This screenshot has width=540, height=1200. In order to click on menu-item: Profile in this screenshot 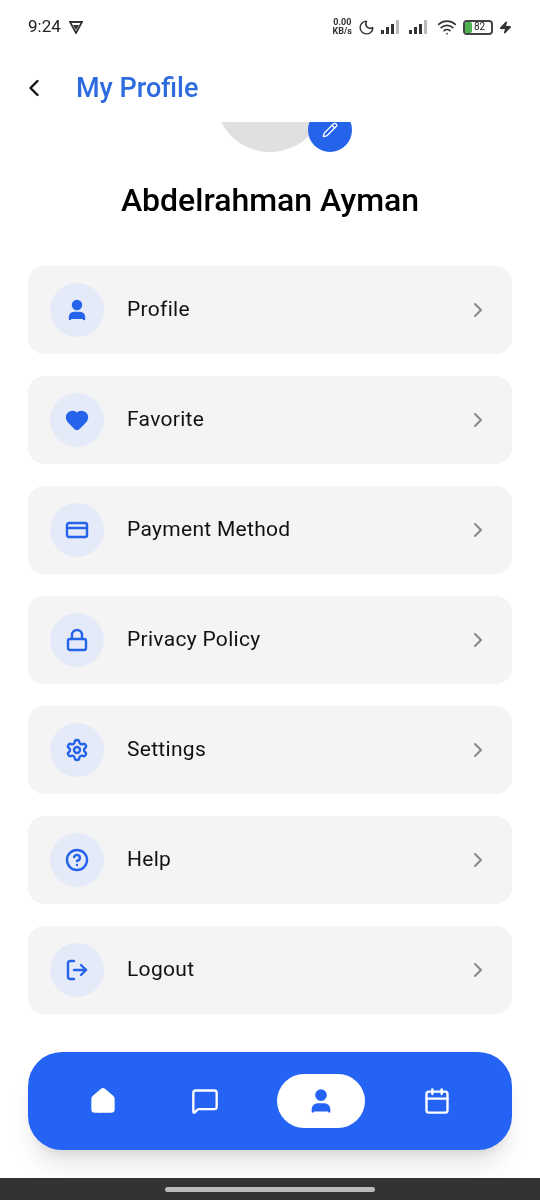, I will do `click(270, 310)`.